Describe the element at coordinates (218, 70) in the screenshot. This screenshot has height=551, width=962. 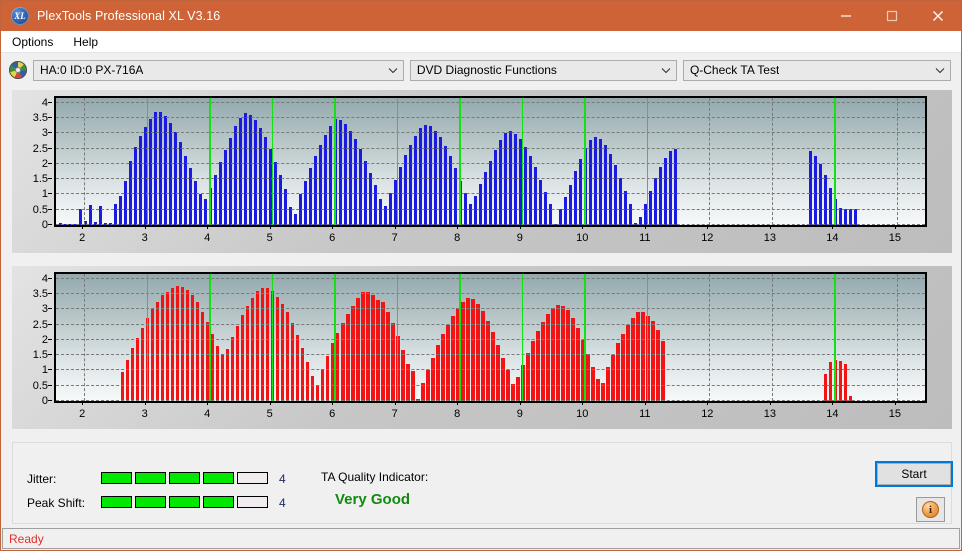
I see `device-select: HA:0 ID:0 PX-716A` at that location.